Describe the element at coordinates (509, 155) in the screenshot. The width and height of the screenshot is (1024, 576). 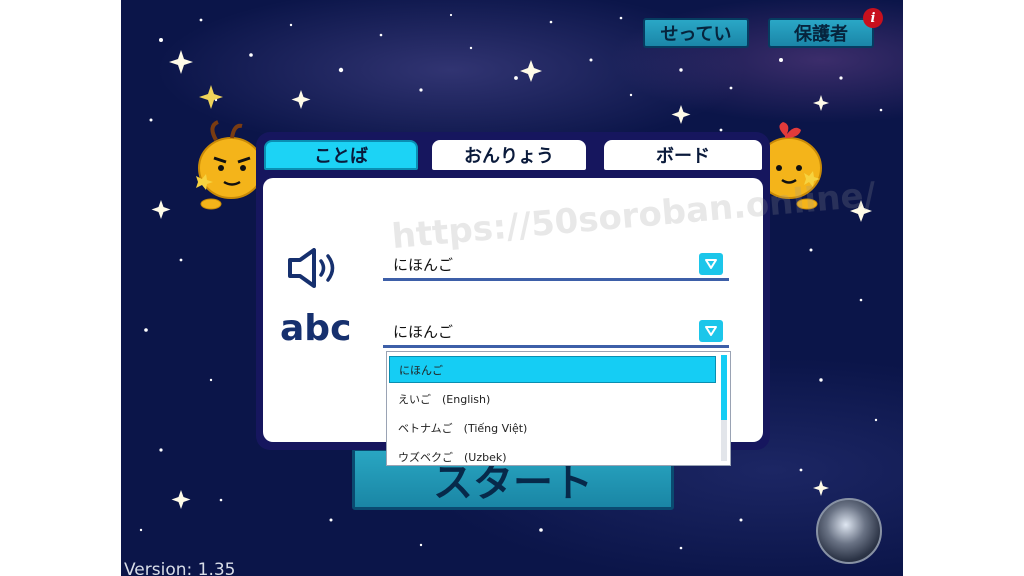
I see `tab-volume: おんりょう` at that location.